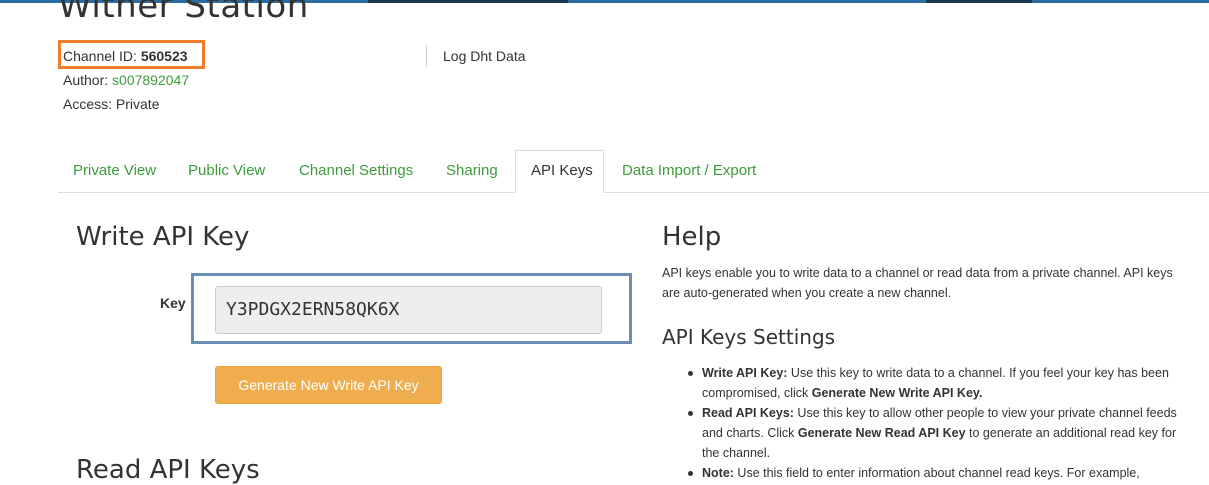 The height and width of the screenshot is (485, 1209). I want to click on channel-title: Wither Station, so click(183, 13).